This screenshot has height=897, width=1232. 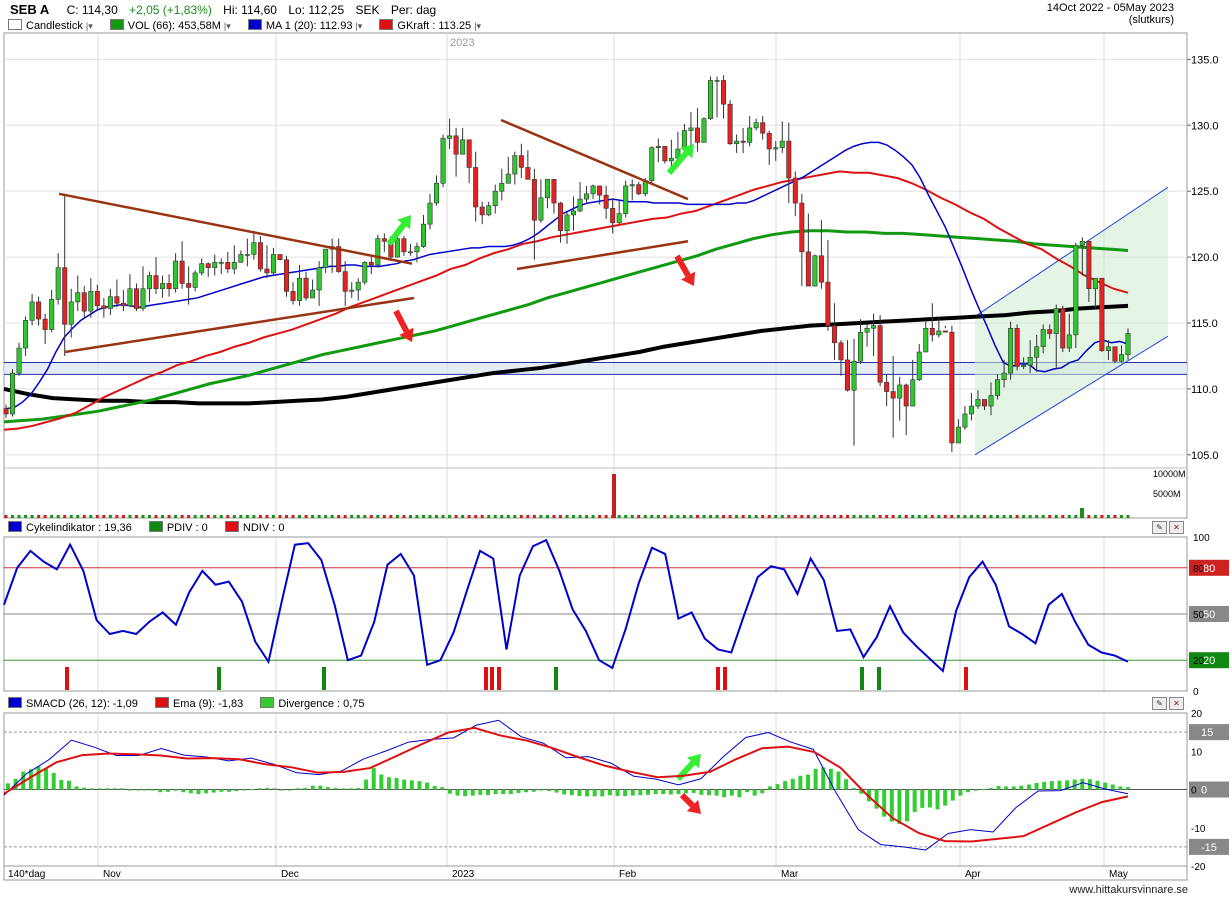 What do you see at coordinates (718, 678) in the screenshot?
I see `ndiv-marker` at bounding box center [718, 678].